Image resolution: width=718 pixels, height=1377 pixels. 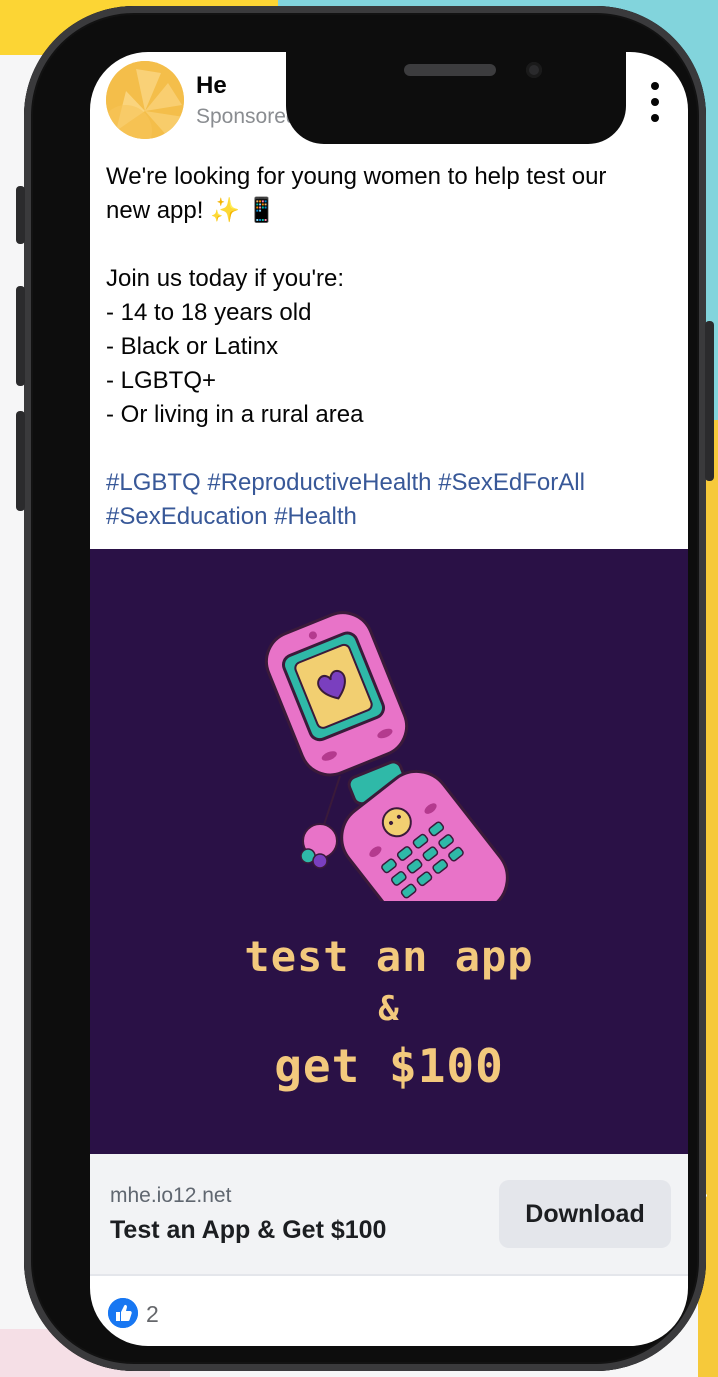 I want to click on hashtag-health: #Health, so click(x=315, y=516).